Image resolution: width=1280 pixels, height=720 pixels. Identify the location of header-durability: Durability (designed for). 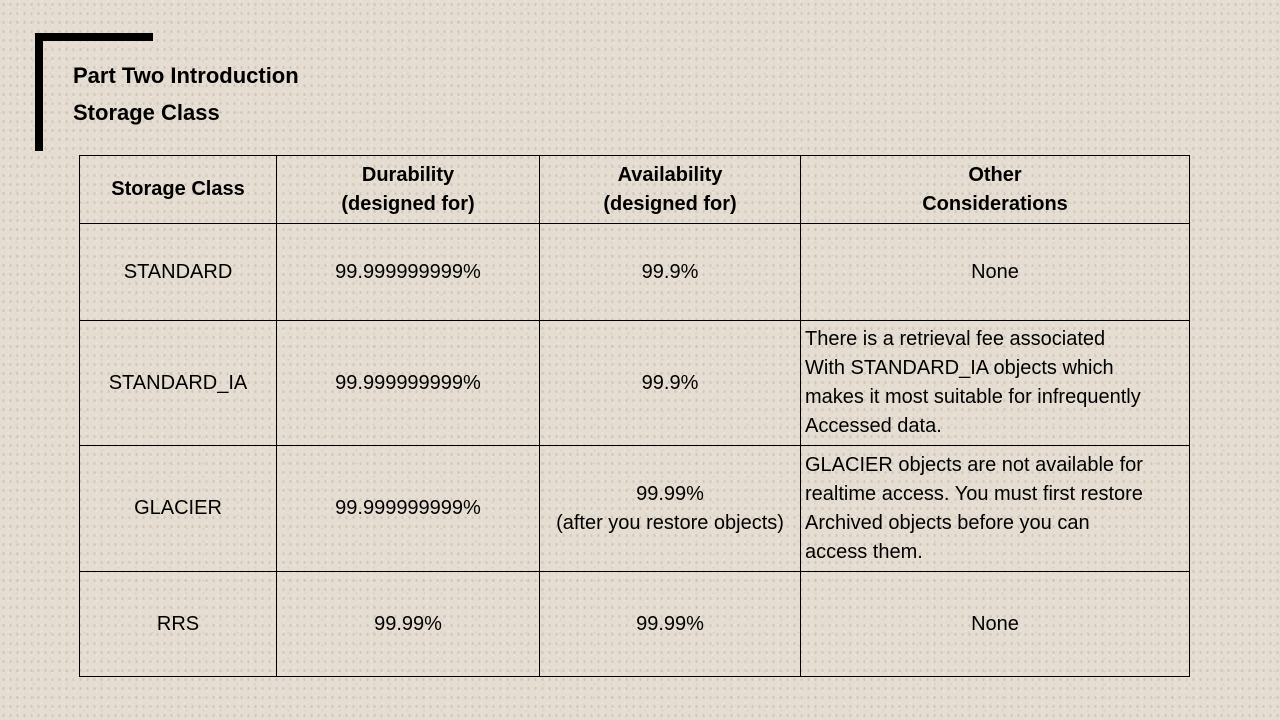
(408, 189).